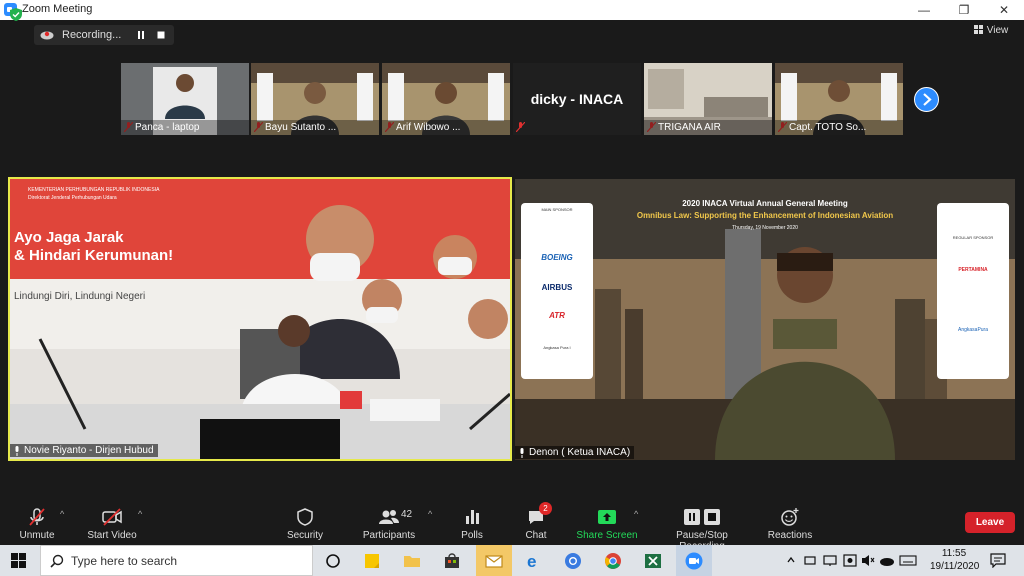 The image size is (1024, 576). I want to click on security-button: Security, so click(305, 524).